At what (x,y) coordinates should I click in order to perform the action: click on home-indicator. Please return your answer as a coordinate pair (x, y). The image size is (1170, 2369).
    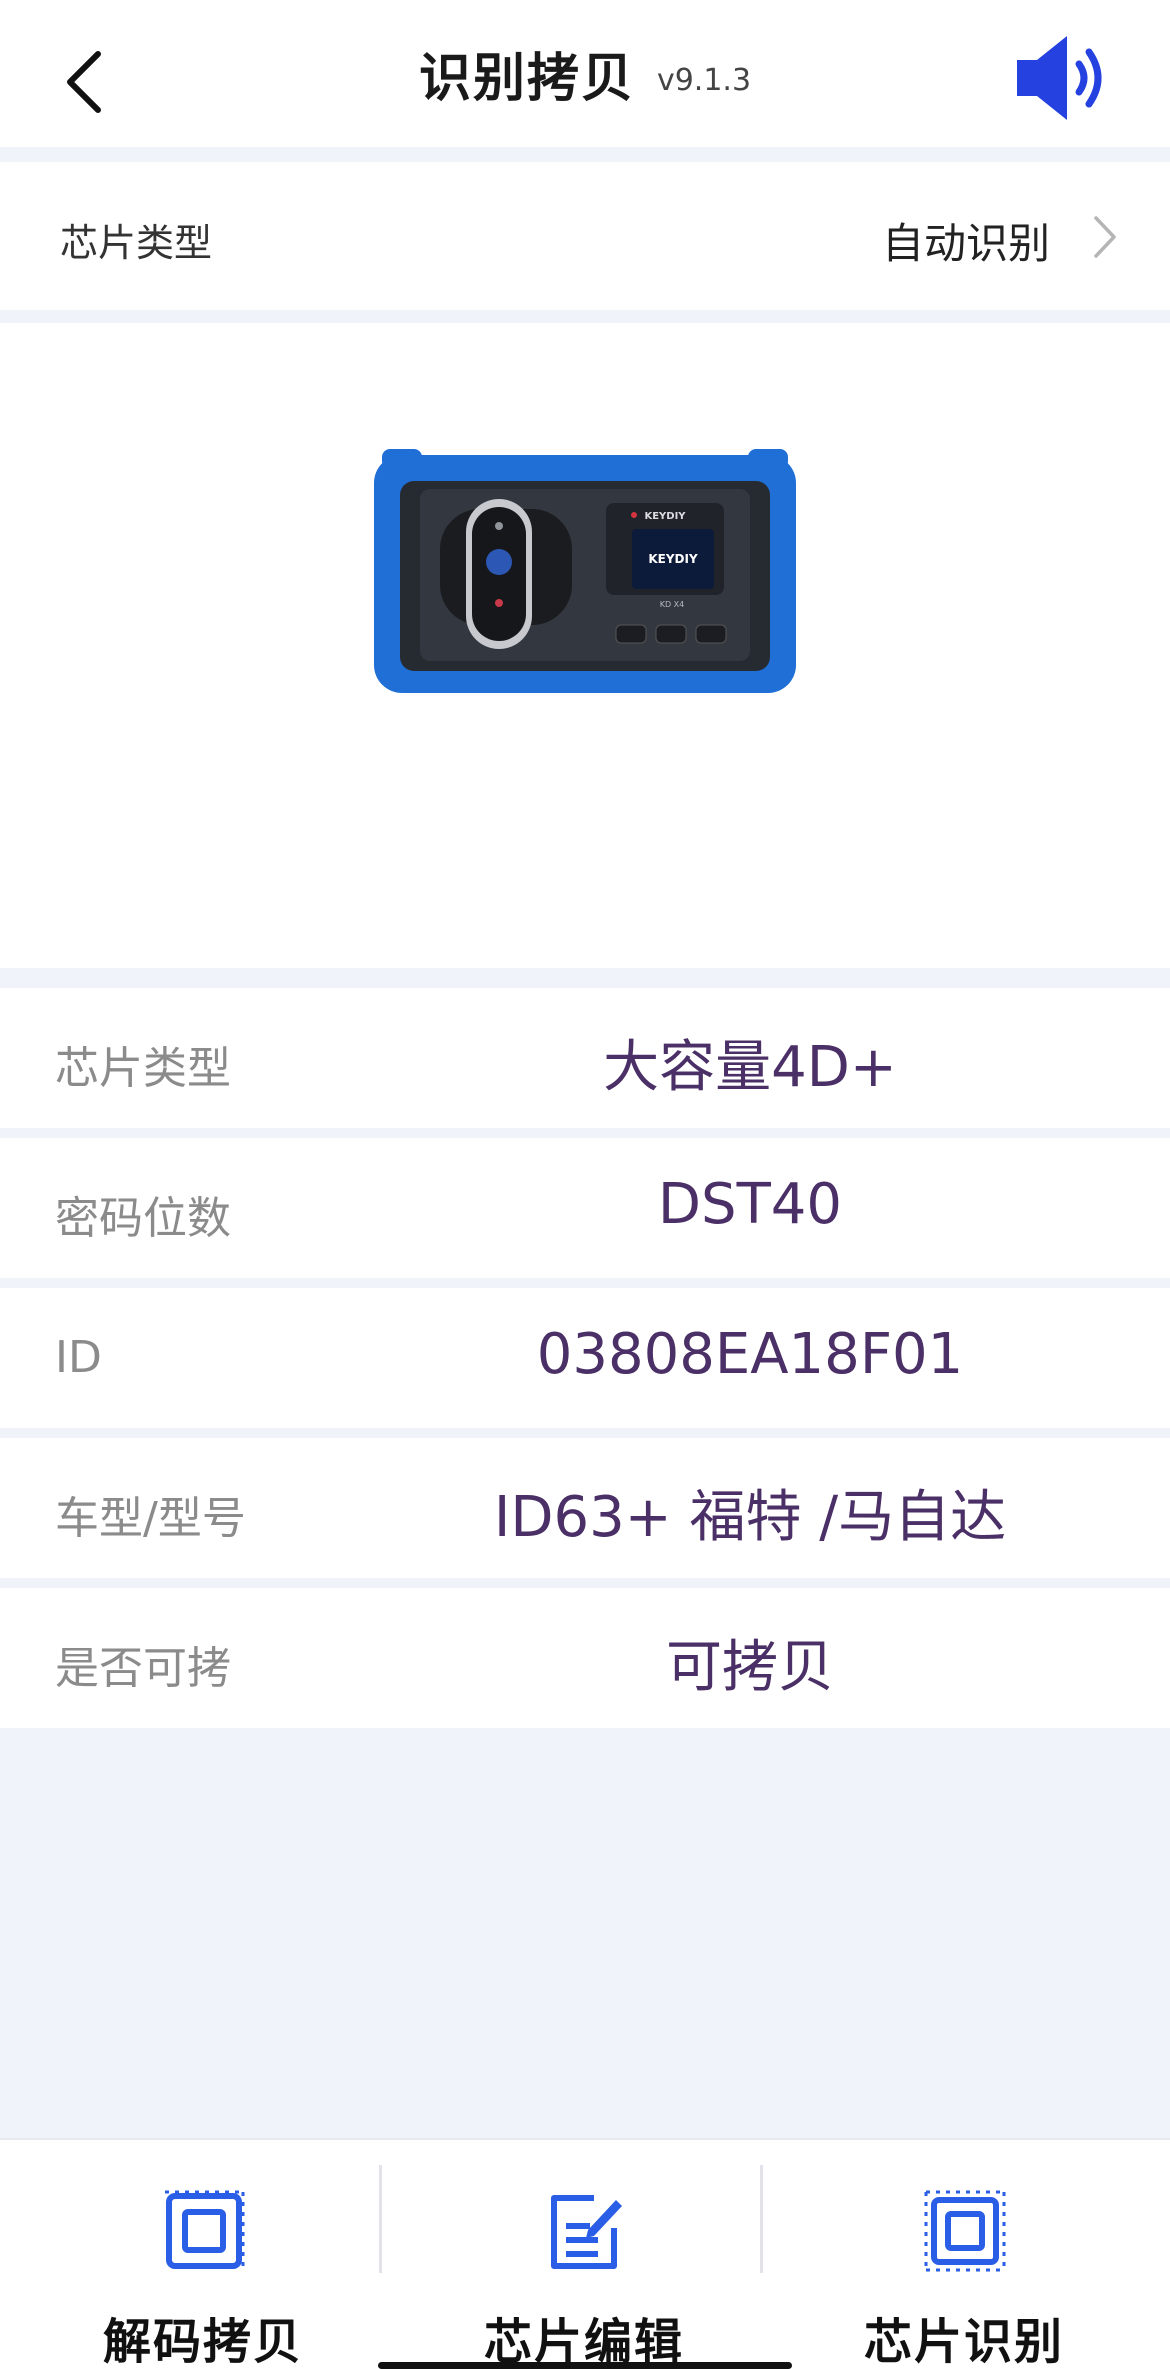
    Looking at the image, I should click on (585, 2365).